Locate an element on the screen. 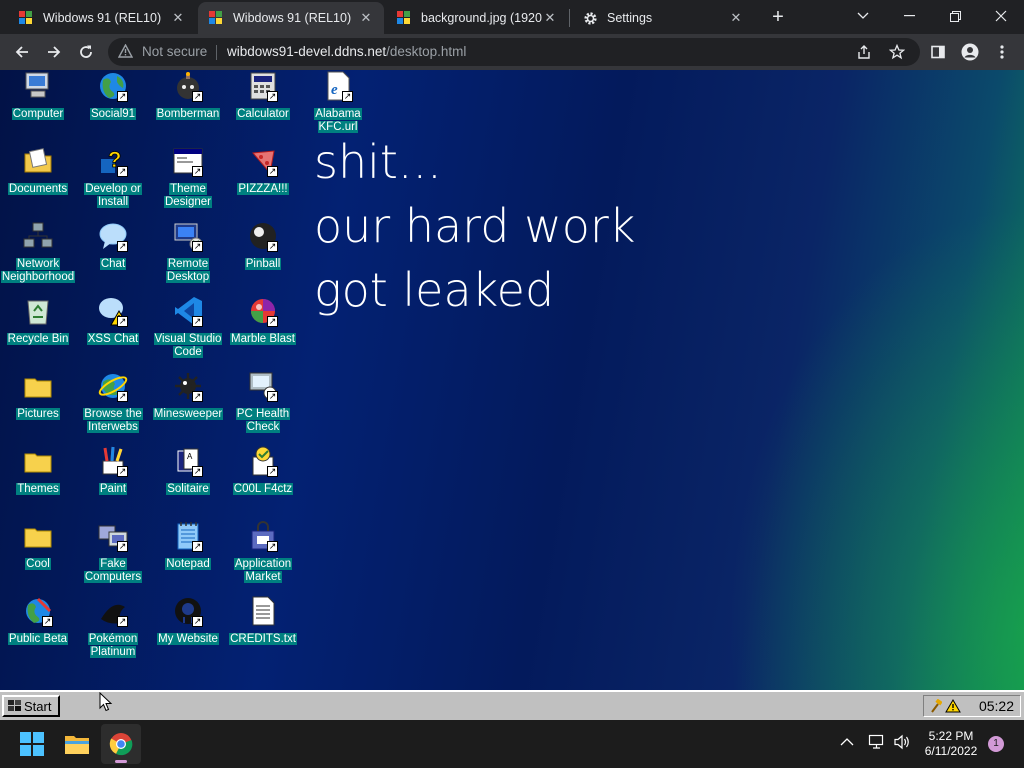 The height and width of the screenshot is (768, 1024). desktop-icon: Network Neighborhood is located at coordinates (38, 257).